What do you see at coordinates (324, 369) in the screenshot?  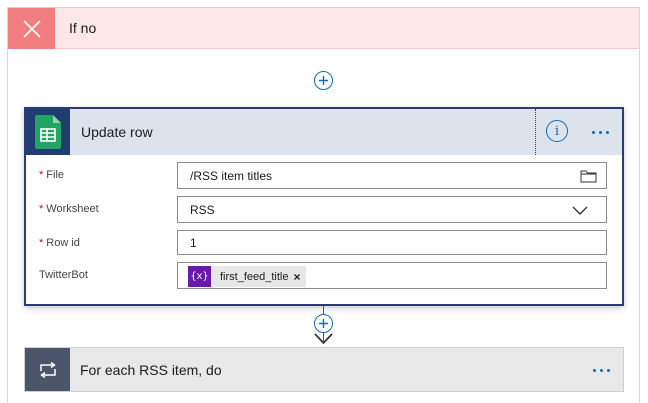 I see `for-each-action-card: For each RSS item, do` at bounding box center [324, 369].